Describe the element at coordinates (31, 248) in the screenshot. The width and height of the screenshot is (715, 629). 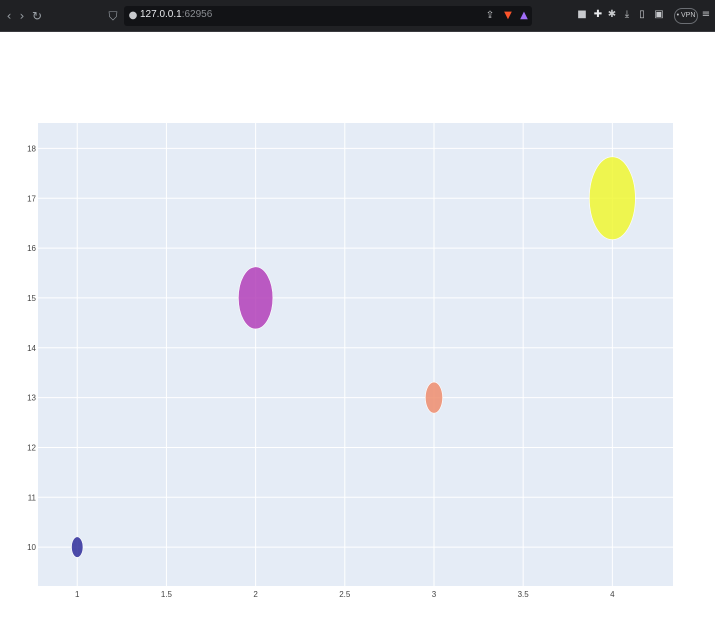
I see `y-tick-label: 16` at that location.